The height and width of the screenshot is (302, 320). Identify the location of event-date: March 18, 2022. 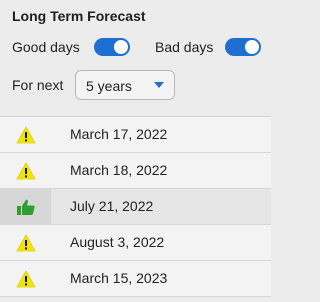
(119, 170).